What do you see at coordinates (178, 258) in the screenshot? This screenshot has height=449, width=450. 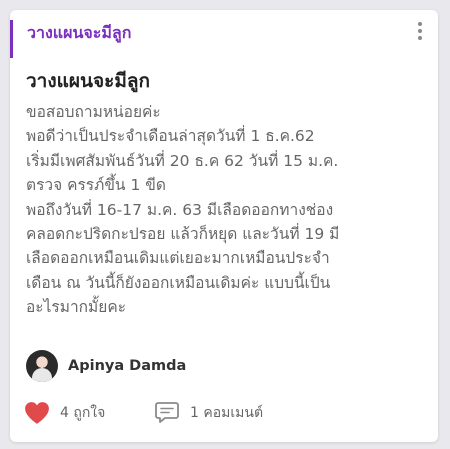 I see `post-body-line: เลือดออกเหมือนเดิมแต่เยอะมากเหมือนประจำ` at bounding box center [178, 258].